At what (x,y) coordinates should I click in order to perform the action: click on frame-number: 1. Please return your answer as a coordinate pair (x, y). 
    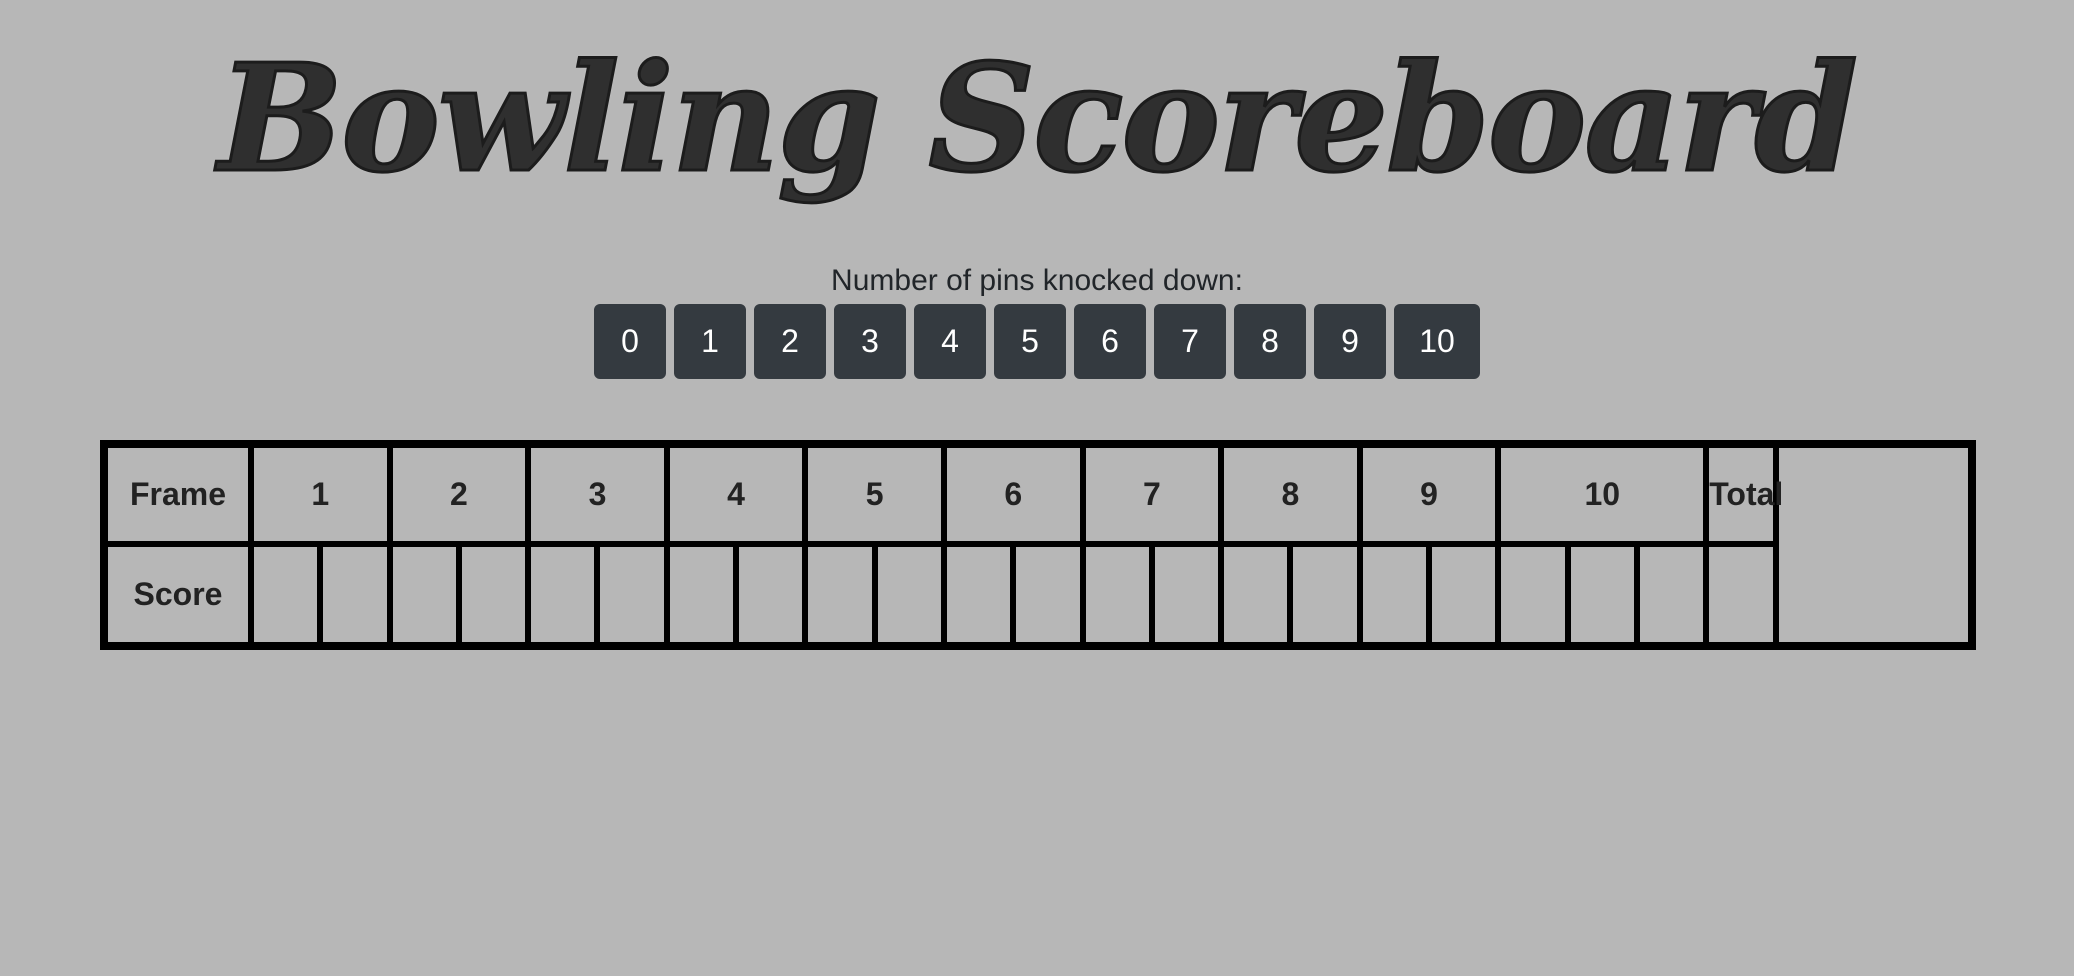
    Looking at the image, I should click on (320, 494).